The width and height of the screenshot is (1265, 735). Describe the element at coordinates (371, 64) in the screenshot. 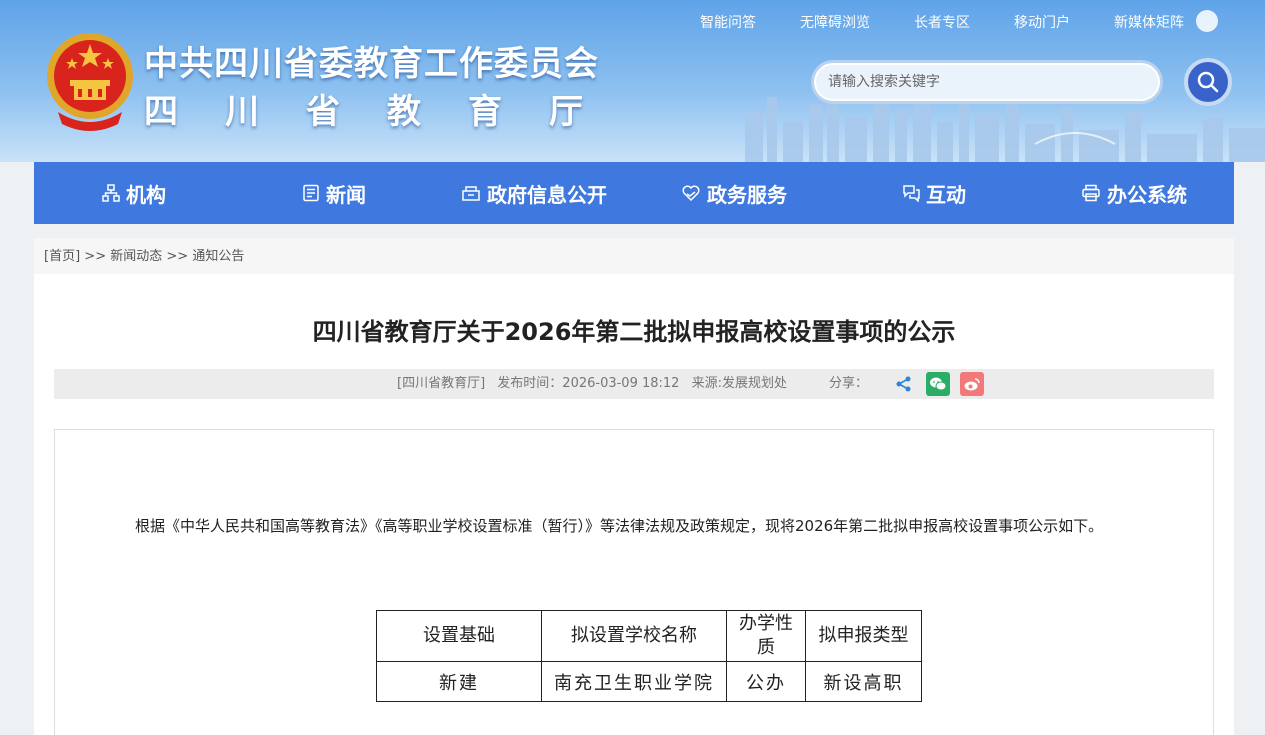

I see `org-title: 中共四川省委教育工作委员会` at that location.